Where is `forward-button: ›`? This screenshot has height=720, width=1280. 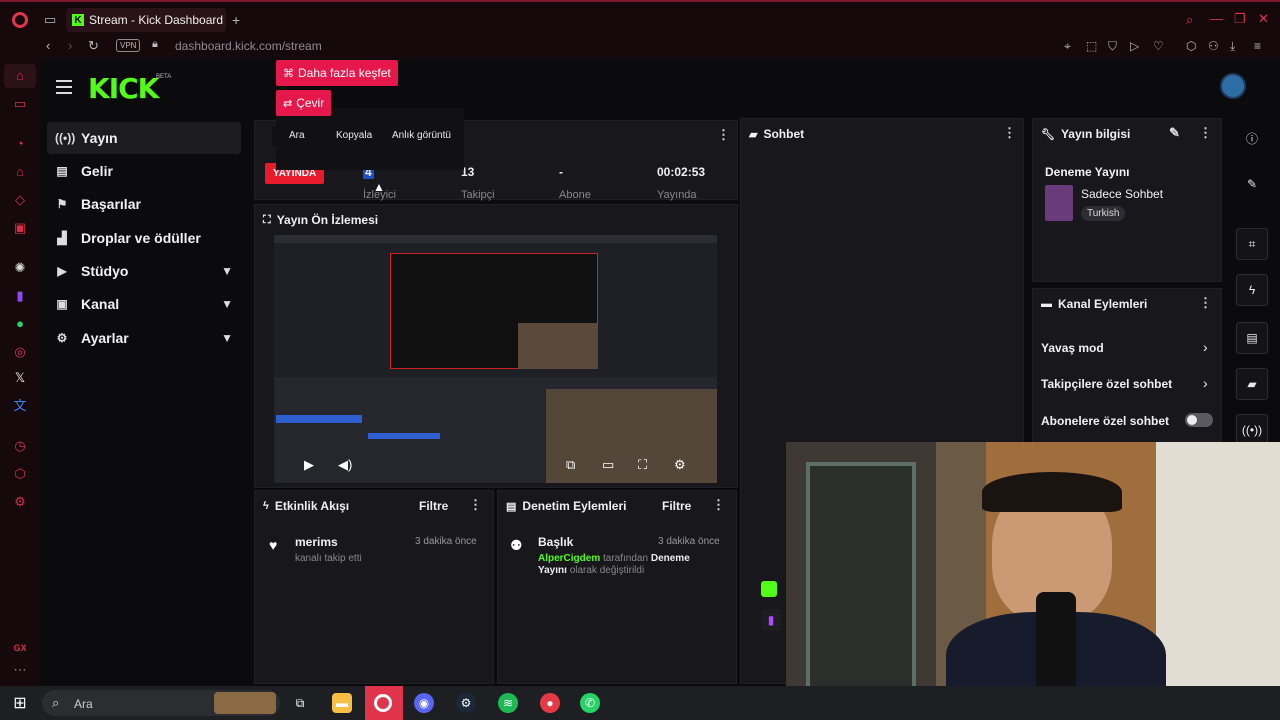
forward-button: › is located at coordinates (70, 45).